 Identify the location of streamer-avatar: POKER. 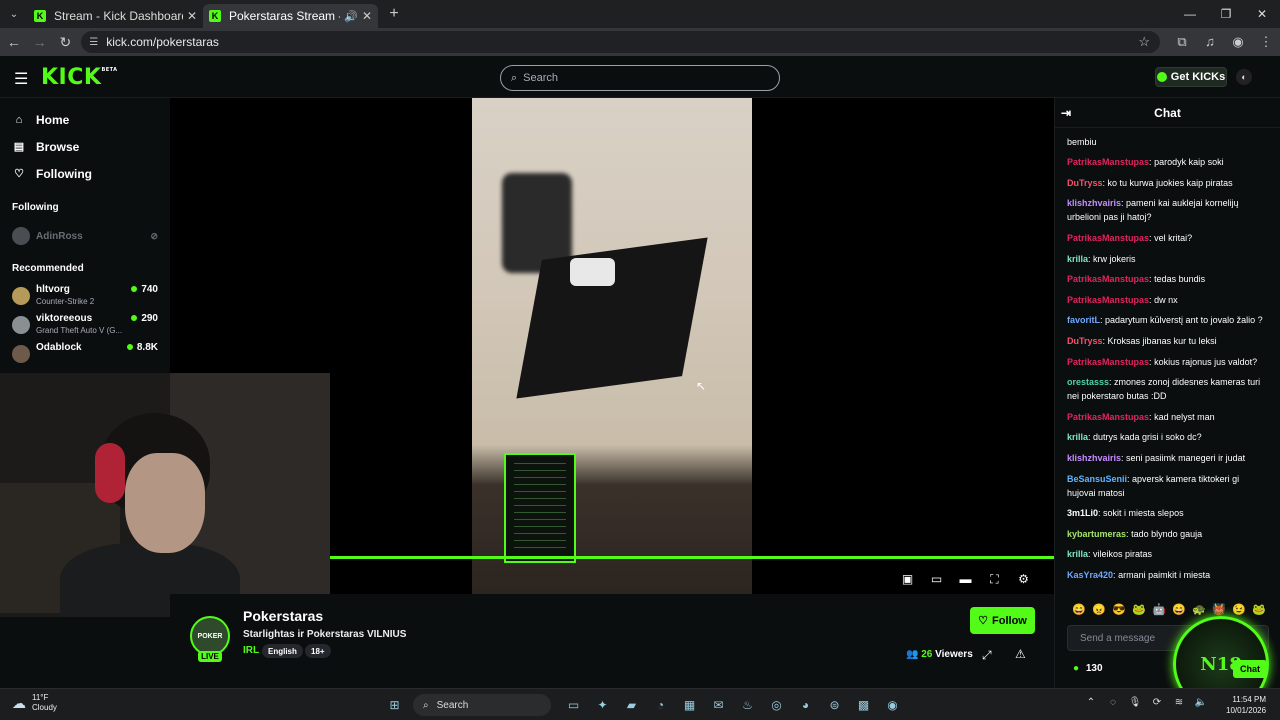
(210, 636).